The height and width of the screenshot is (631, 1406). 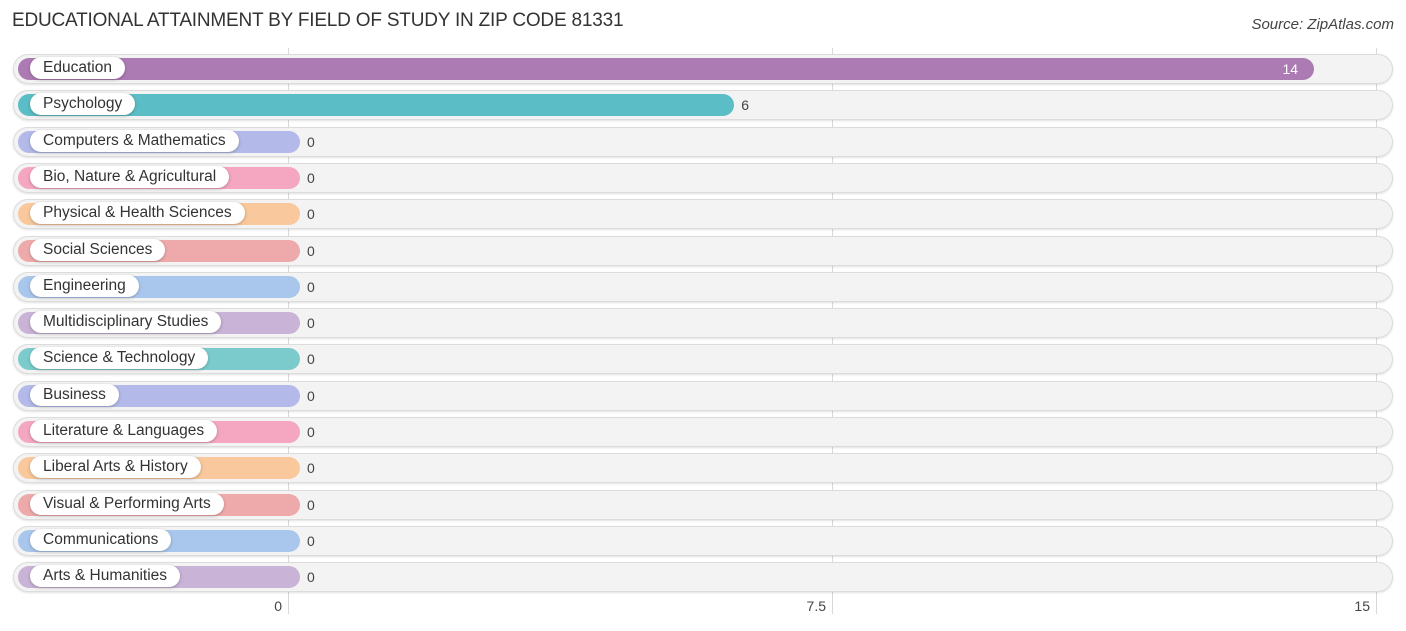 I want to click on category-label: Social Sciences, so click(x=98, y=249).